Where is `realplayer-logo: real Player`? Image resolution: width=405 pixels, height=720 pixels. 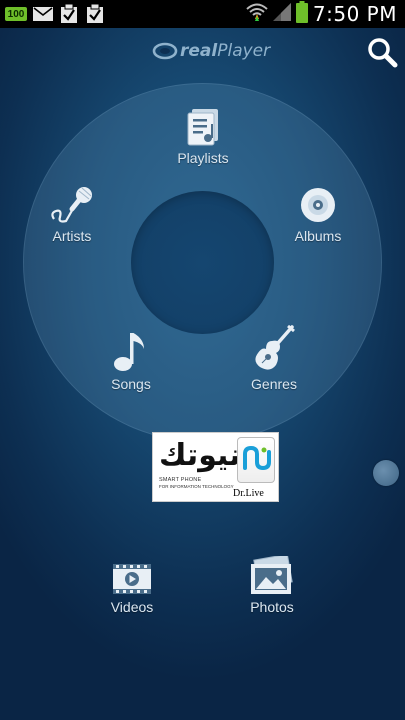 realplayer-logo: real Player is located at coordinates (211, 51).